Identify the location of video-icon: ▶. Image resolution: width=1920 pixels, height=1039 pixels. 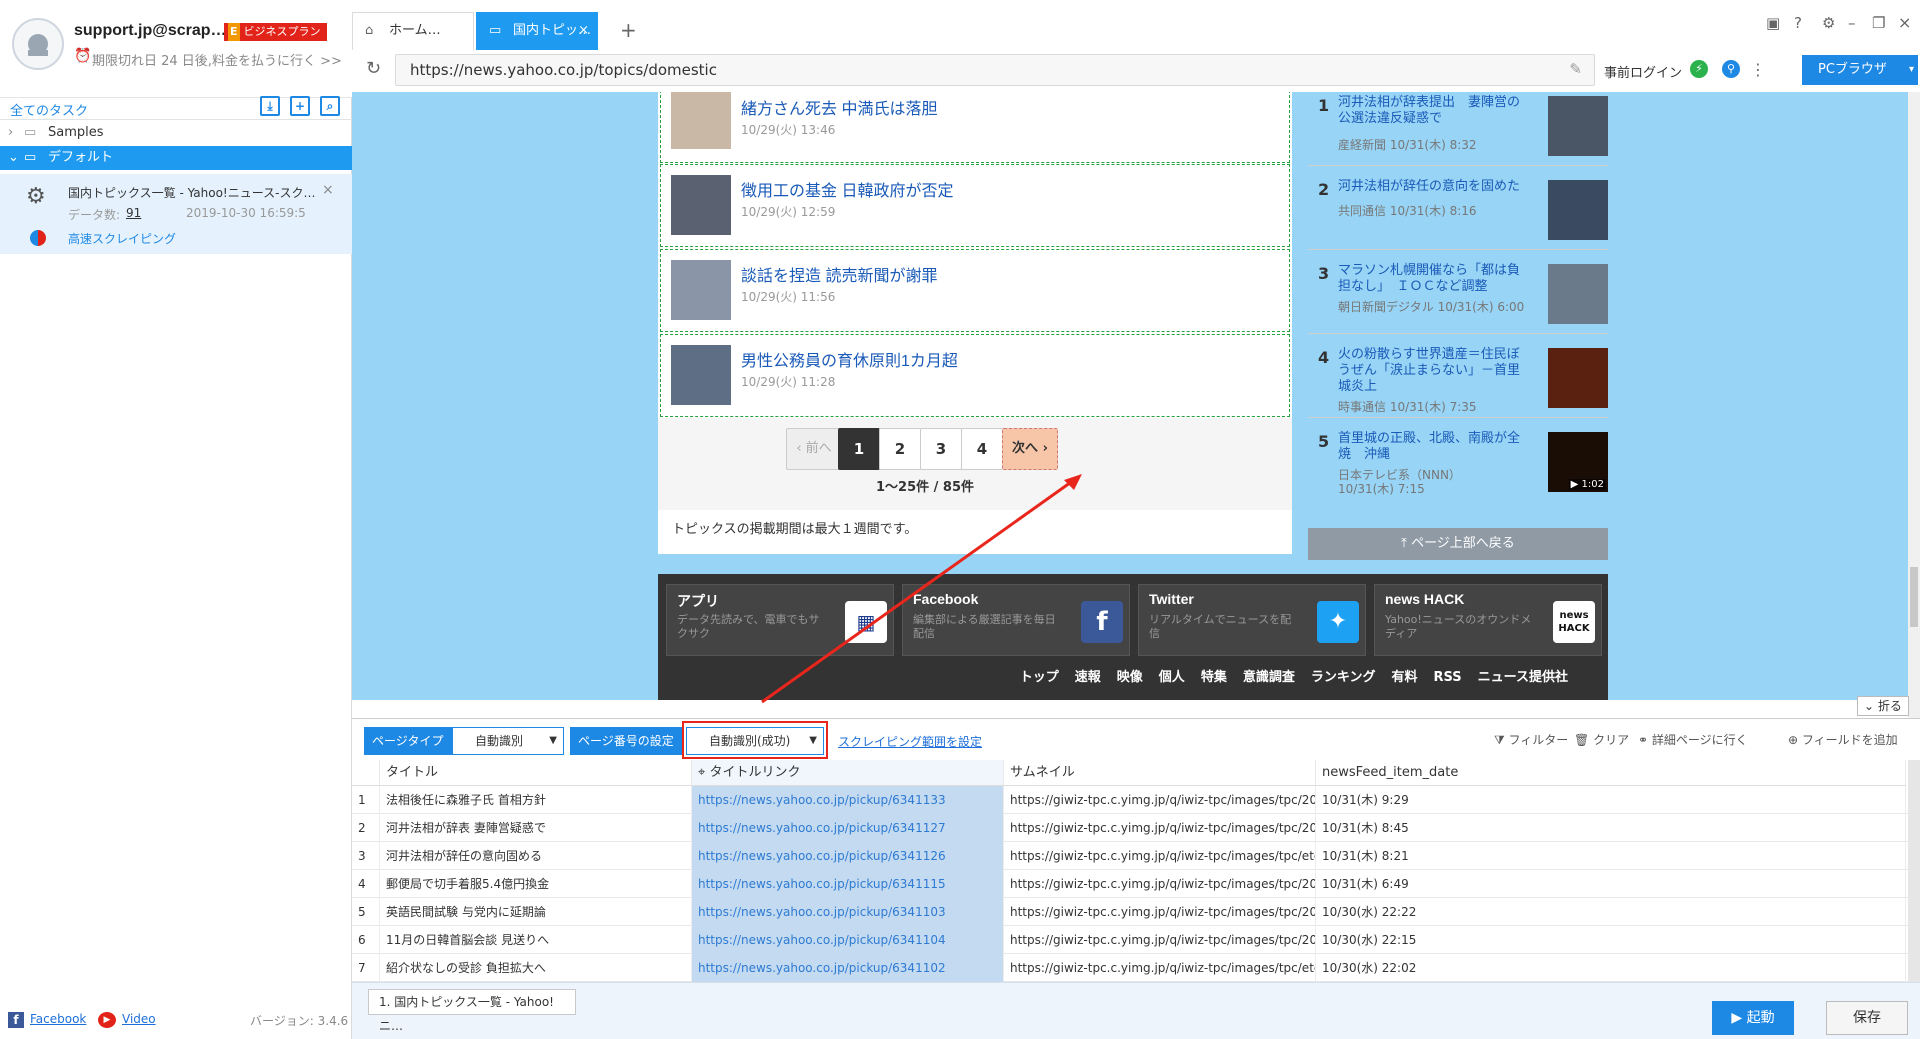
(107, 1020).